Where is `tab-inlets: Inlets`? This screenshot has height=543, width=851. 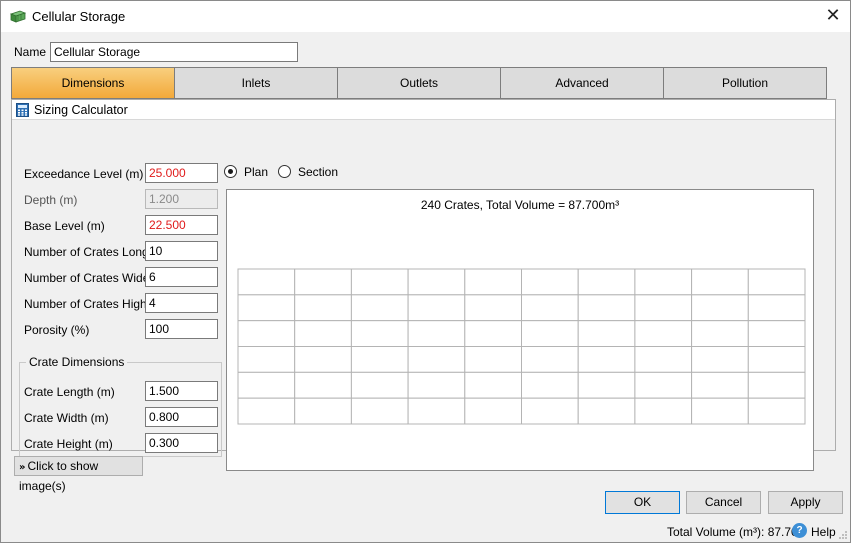
tab-inlets: Inlets is located at coordinates (256, 83).